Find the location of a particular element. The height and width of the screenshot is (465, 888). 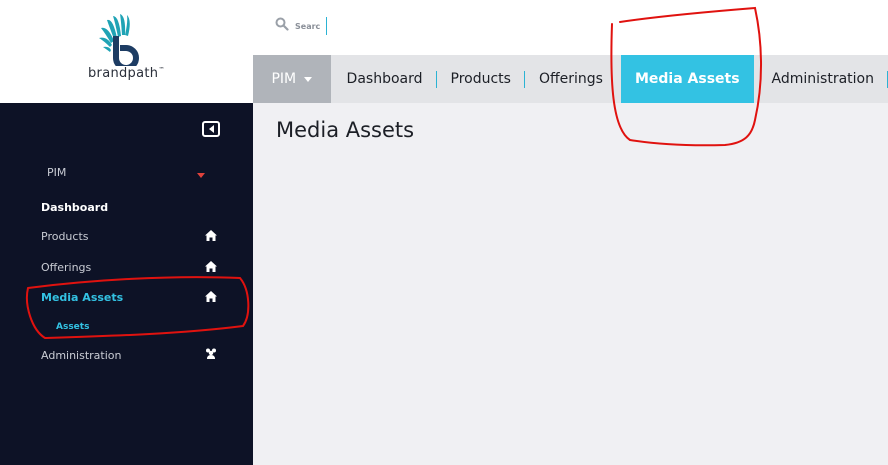

sidebar-item-offerings: Offerings is located at coordinates (66, 267).